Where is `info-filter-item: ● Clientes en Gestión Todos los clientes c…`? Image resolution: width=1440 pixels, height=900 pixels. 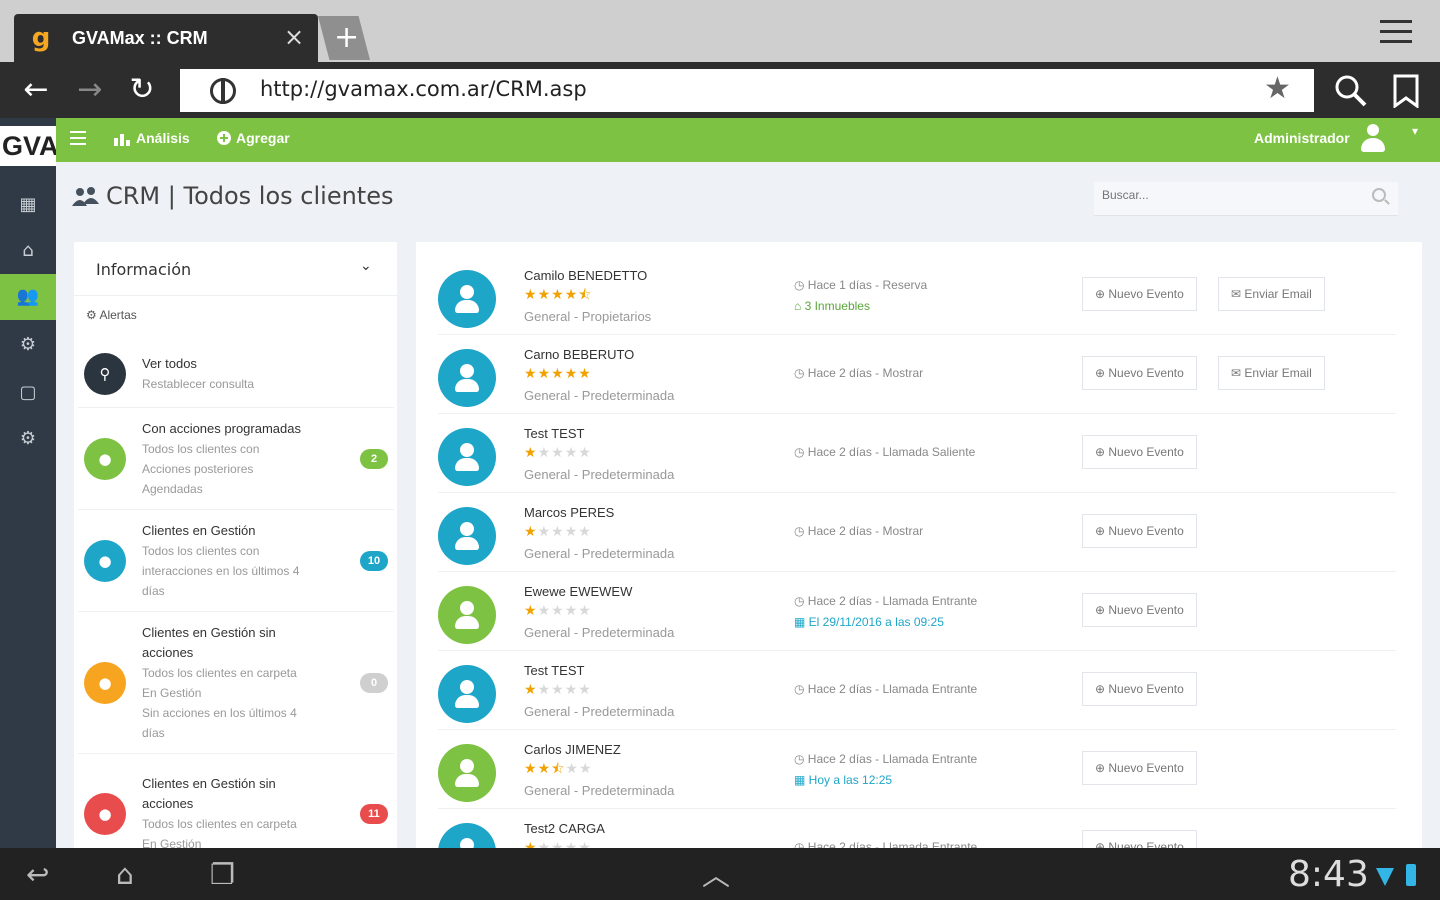
info-filter-item: ● Clientes en Gestión Todos los clientes c… is located at coordinates (236, 561).